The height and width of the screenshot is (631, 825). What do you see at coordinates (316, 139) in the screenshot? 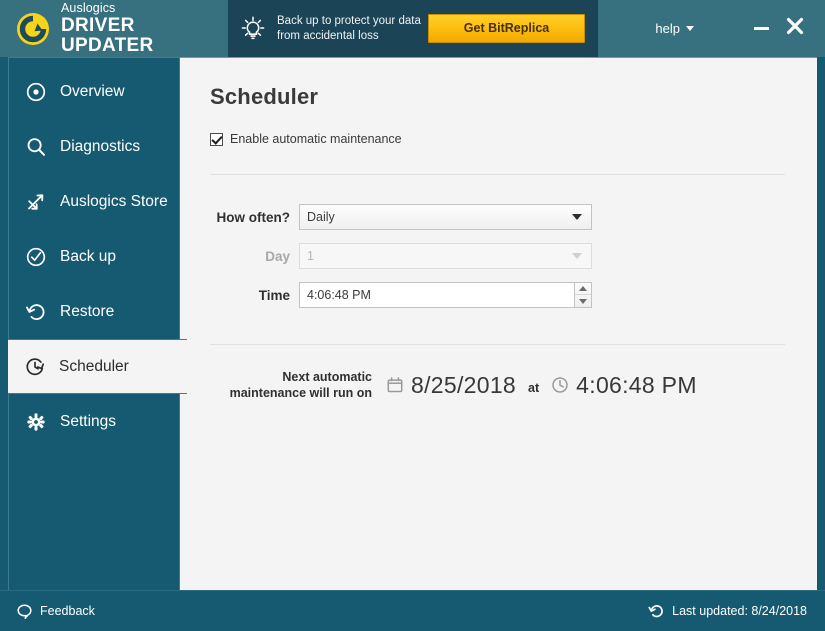
I see `checkbox-label: Enable automatic maintenance` at bounding box center [316, 139].